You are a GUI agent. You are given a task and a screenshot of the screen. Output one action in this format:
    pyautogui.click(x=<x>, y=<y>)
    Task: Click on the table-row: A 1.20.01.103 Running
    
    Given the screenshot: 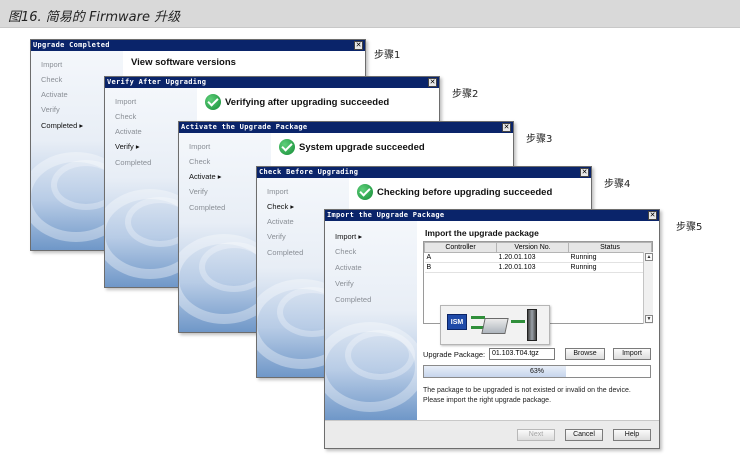 What is the action you would take?
    pyautogui.click(x=538, y=257)
    